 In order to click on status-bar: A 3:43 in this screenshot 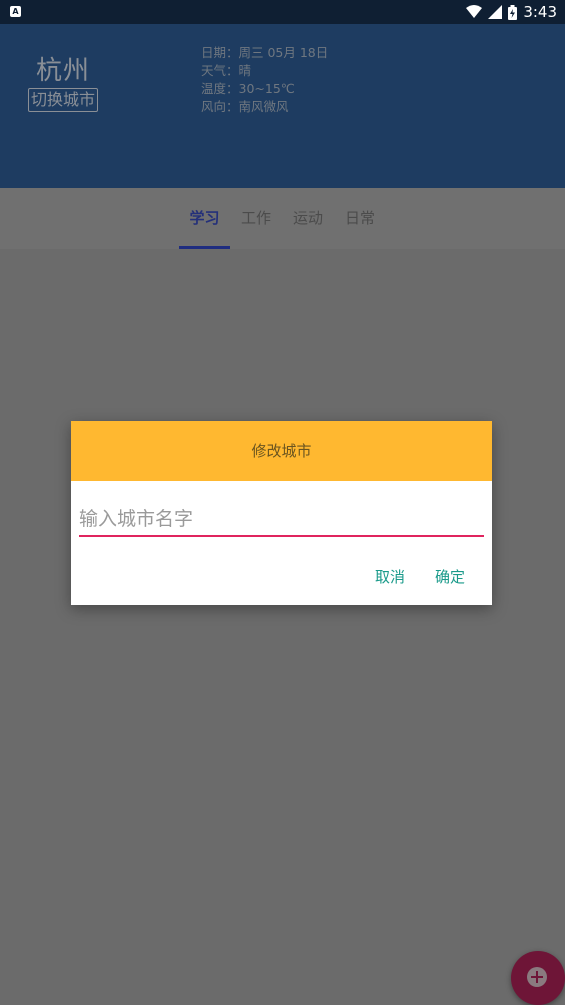, I will do `click(282, 12)`.